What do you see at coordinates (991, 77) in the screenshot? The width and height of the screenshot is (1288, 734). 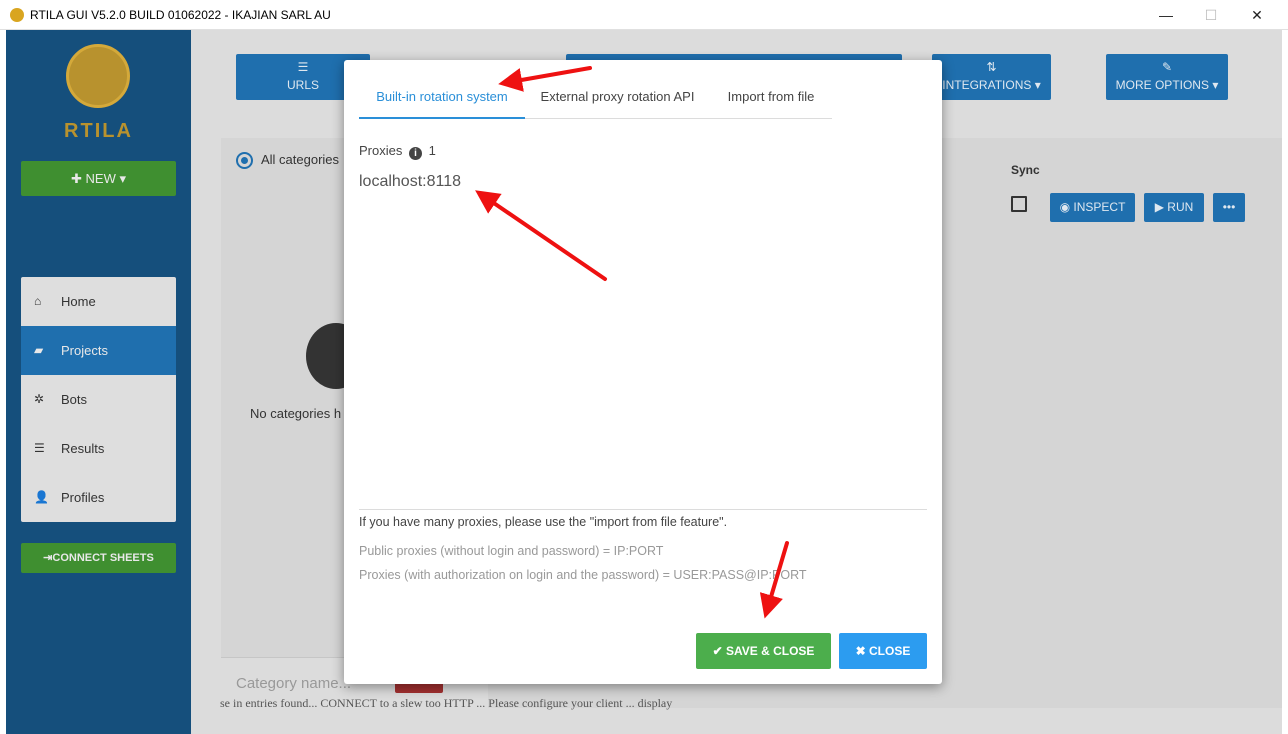 I see `integrations-button: ⇅ INTEGRATIONS ▾` at bounding box center [991, 77].